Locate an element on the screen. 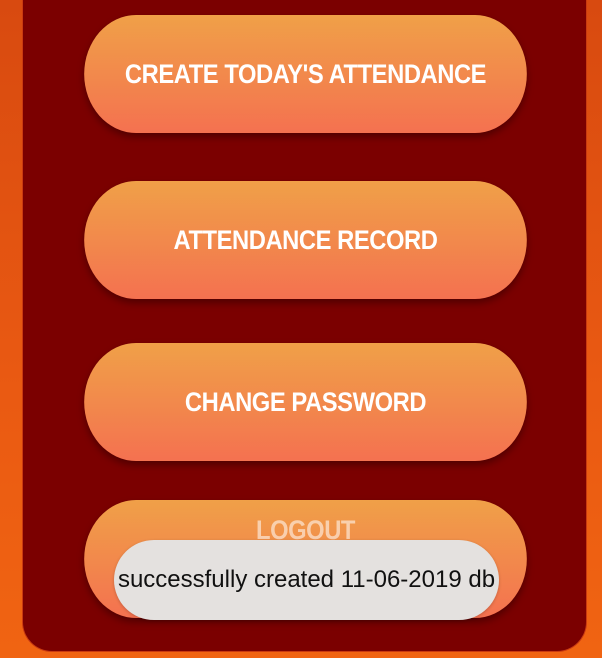 This screenshot has width=602, height=658. create-attendance-button: CREATE TODAY'S ATTENDANCE is located at coordinates (305, 74).